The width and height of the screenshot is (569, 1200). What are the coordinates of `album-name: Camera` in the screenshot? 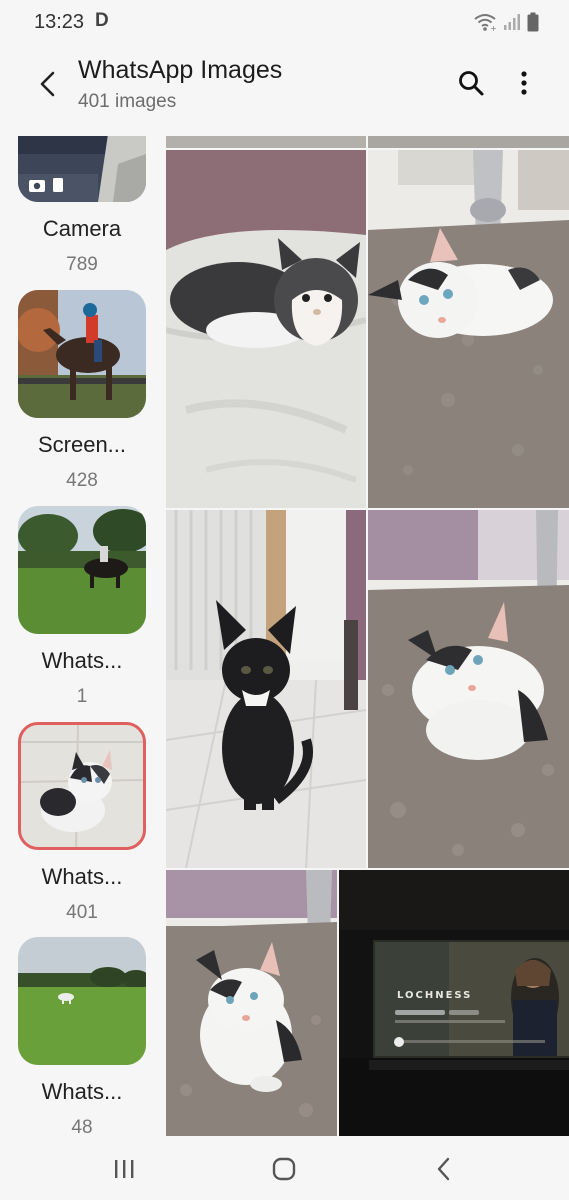 It's located at (82, 228).